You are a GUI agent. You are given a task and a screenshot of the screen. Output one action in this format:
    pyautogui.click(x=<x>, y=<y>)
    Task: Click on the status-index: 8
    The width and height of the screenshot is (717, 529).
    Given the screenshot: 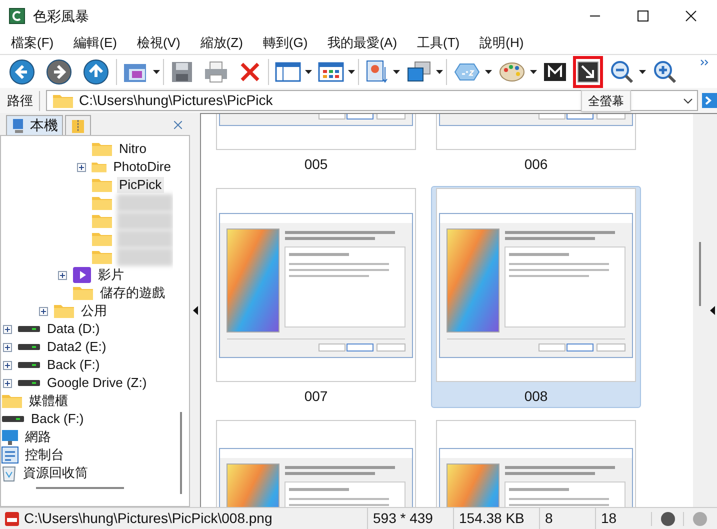 What is the action you would take?
    pyautogui.click(x=567, y=518)
    